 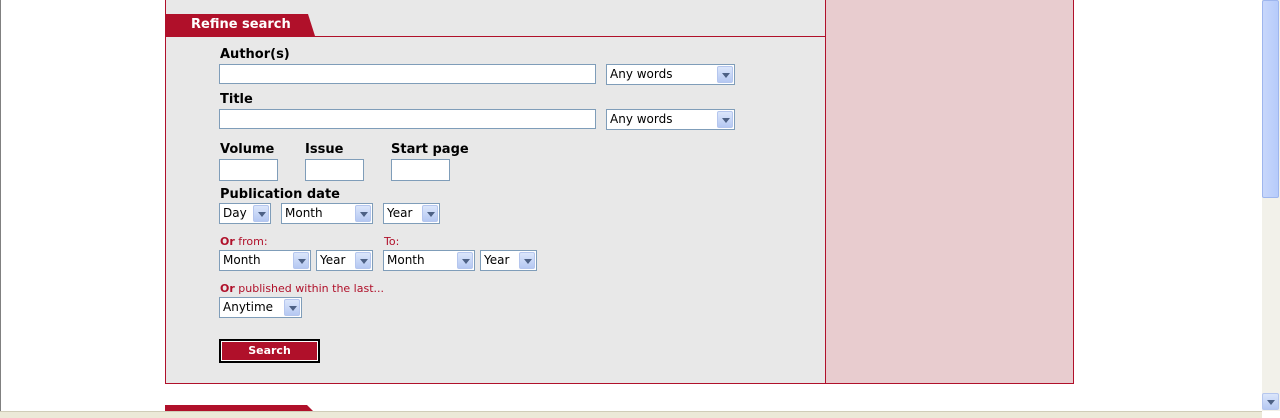 What do you see at coordinates (1270, 401) in the screenshot?
I see `scroll-down-arrow-icon` at bounding box center [1270, 401].